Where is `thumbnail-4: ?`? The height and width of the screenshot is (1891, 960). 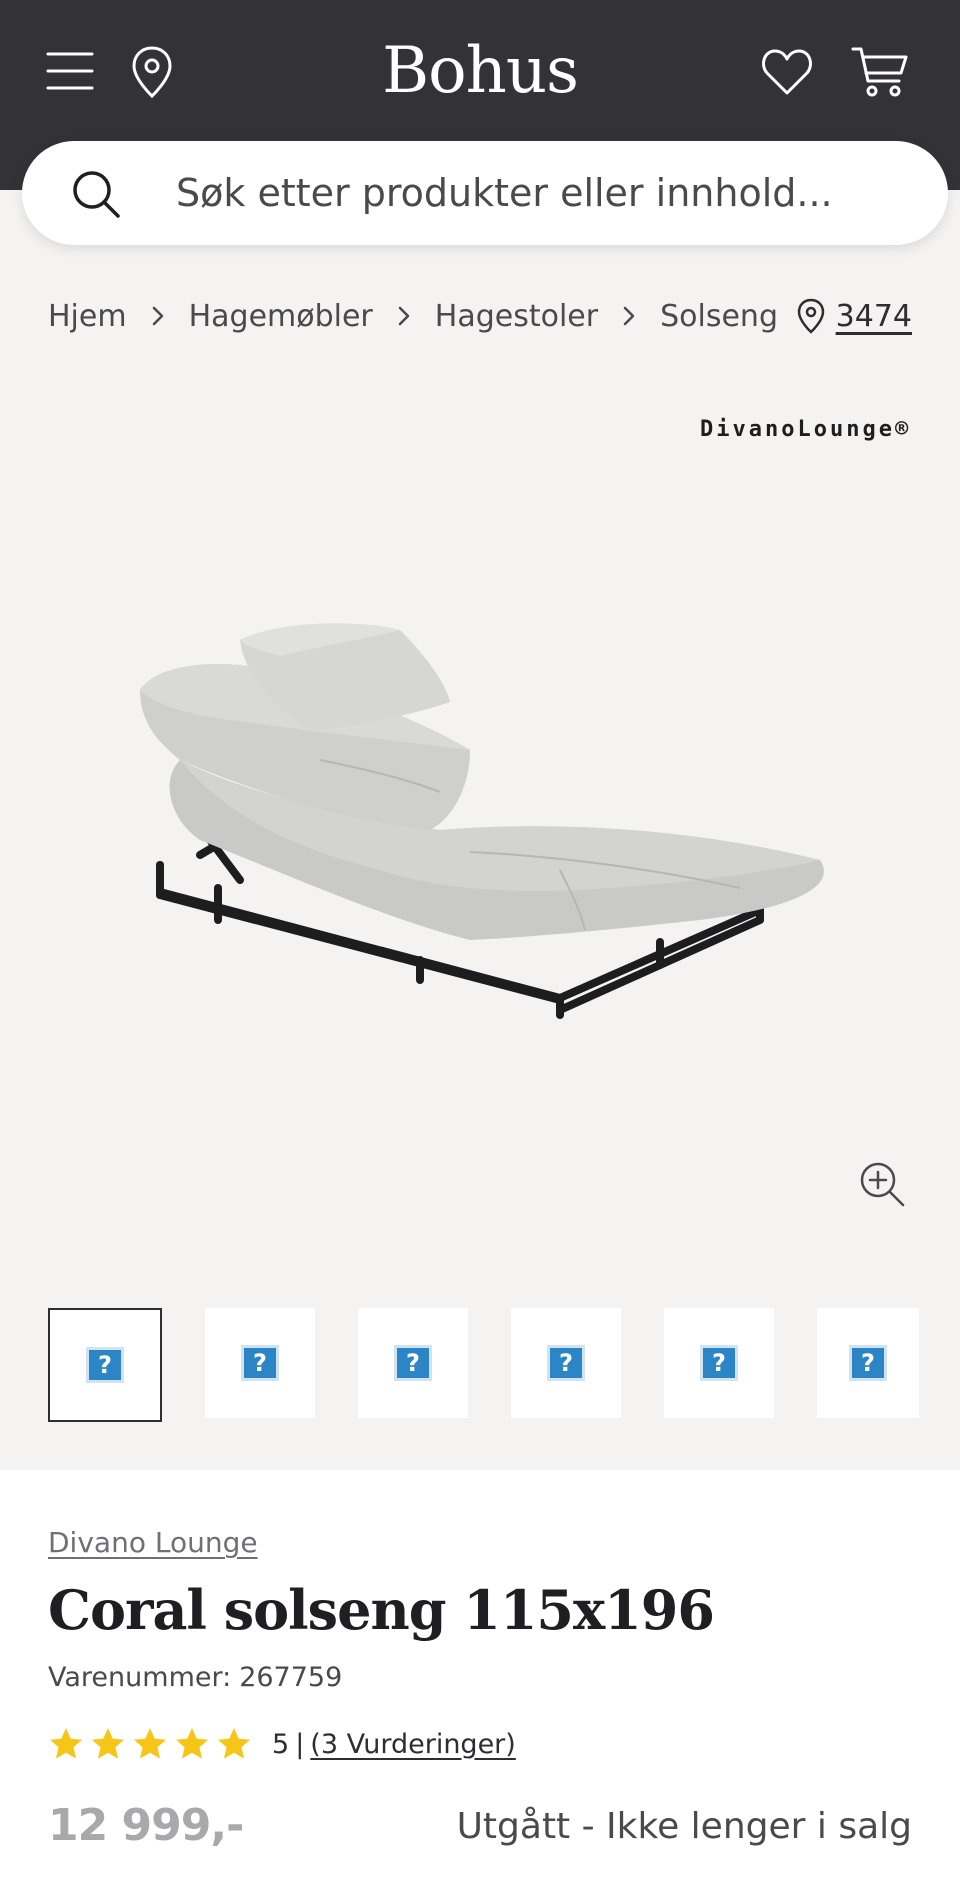
thumbnail-4: ? is located at coordinates (566, 1363).